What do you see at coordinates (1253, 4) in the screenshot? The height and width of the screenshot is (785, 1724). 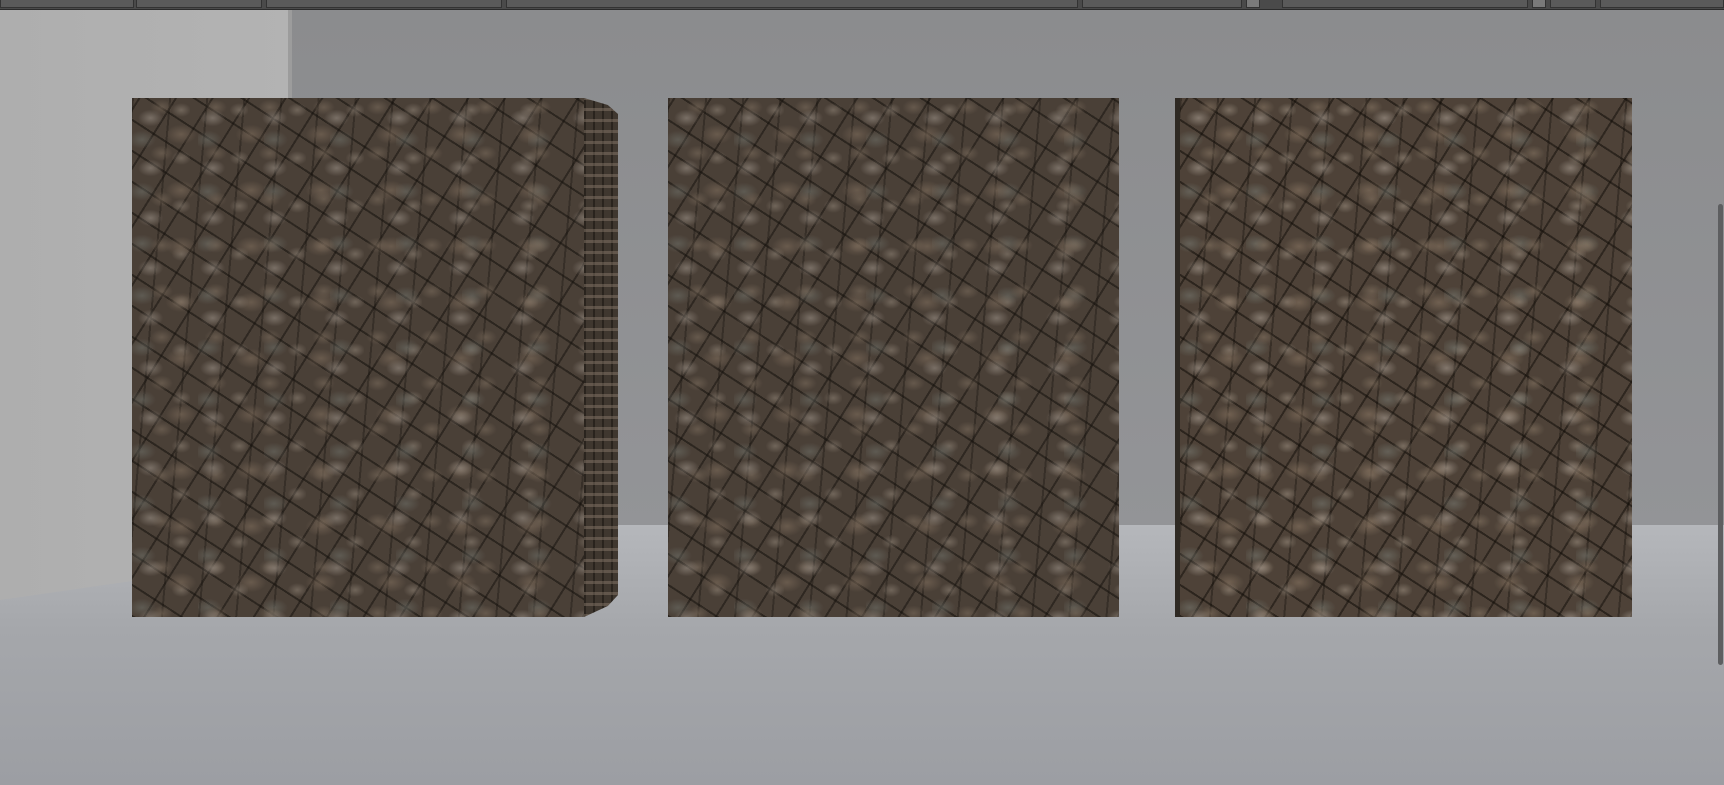 I see `view-icon` at bounding box center [1253, 4].